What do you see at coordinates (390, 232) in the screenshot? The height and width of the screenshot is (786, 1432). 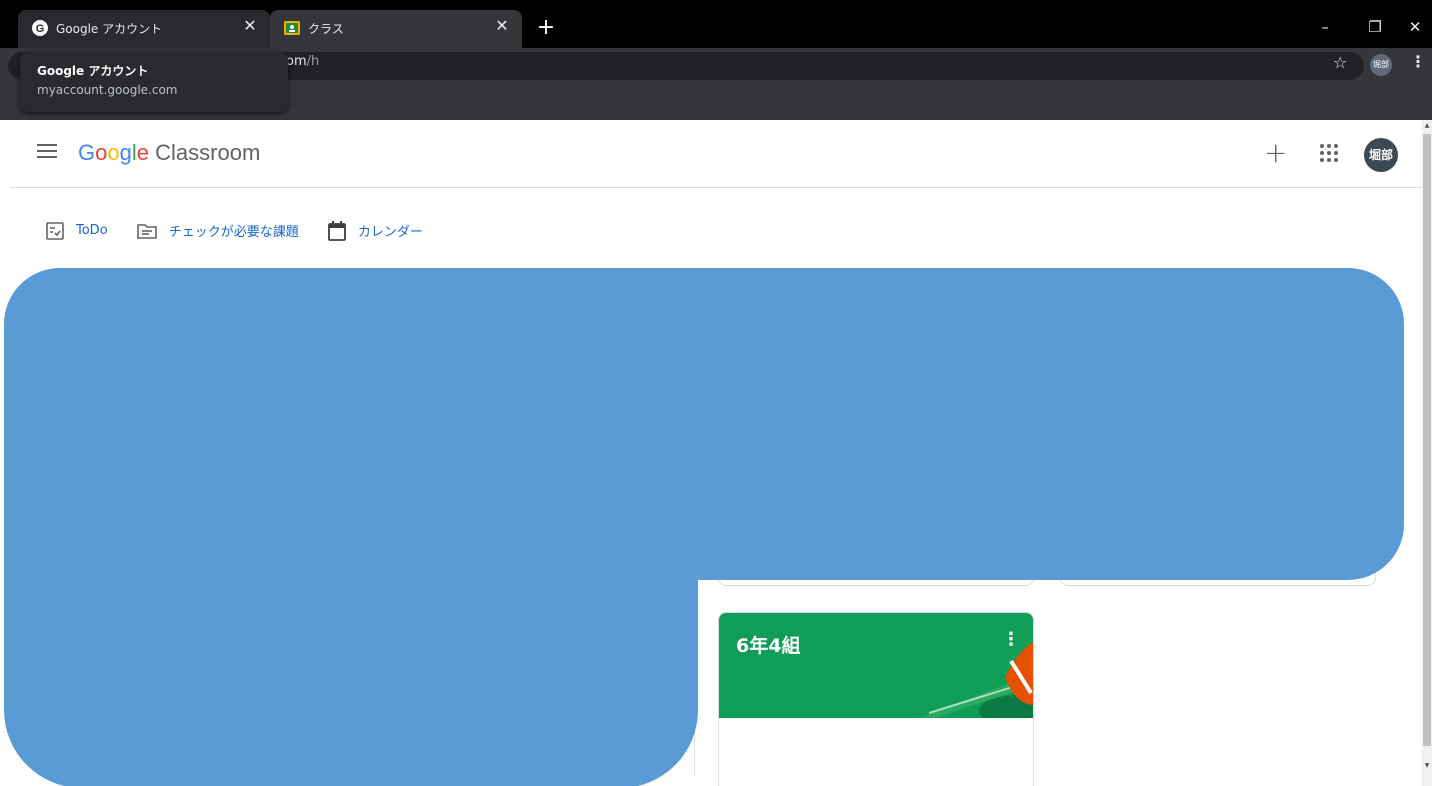 I see `calendar-label: カレンダー` at bounding box center [390, 232].